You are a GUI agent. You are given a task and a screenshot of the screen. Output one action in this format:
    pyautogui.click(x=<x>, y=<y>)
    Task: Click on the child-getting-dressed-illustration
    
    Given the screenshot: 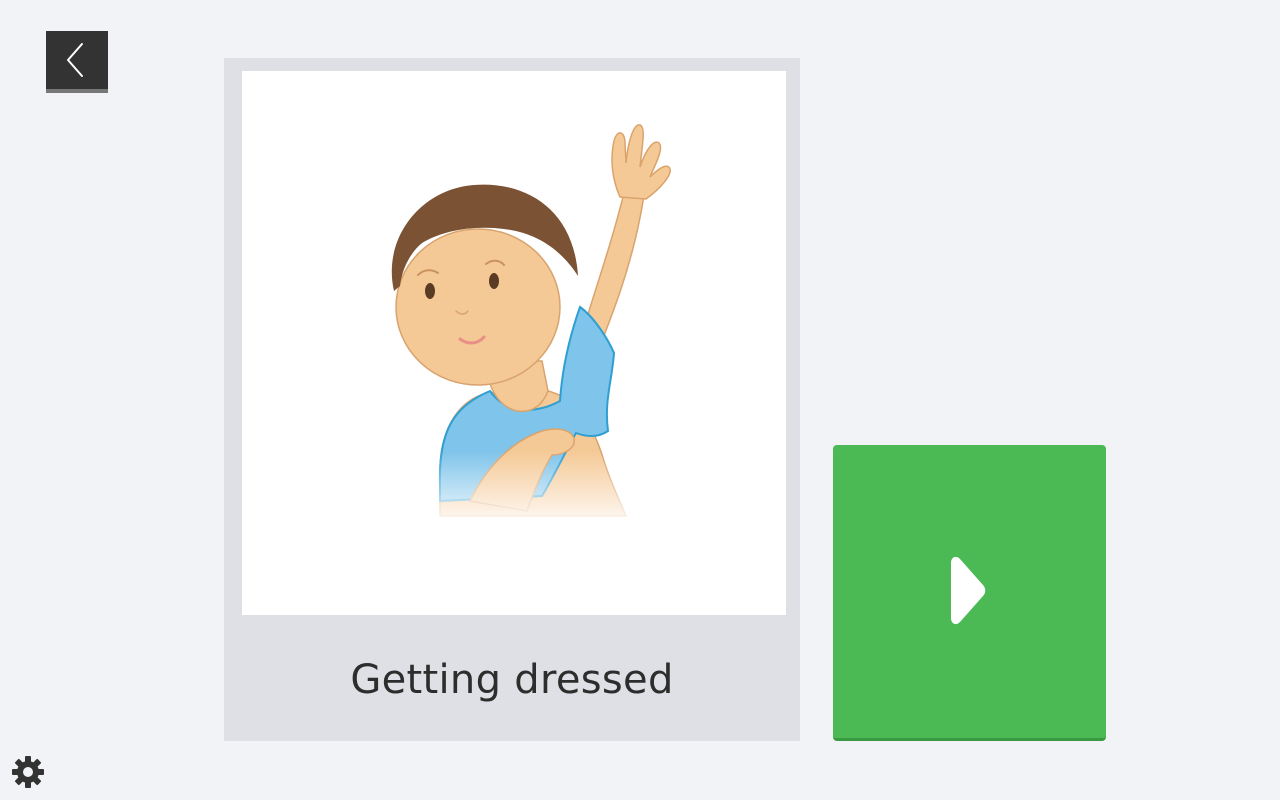 What is the action you would take?
    pyautogui.click(x=531, y=327)
    